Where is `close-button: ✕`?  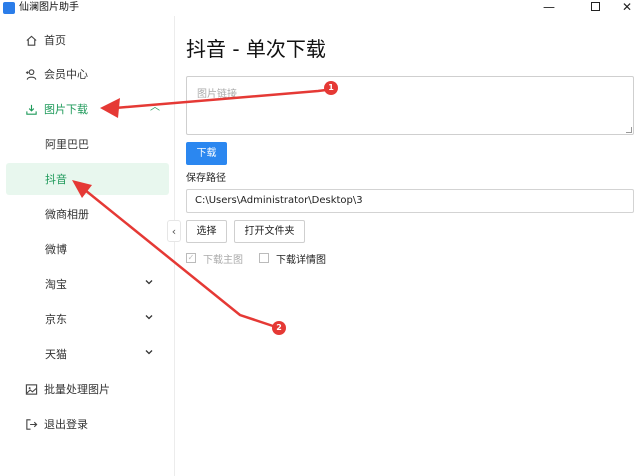
close-button: ✕ is located at coordinates (626, 7).